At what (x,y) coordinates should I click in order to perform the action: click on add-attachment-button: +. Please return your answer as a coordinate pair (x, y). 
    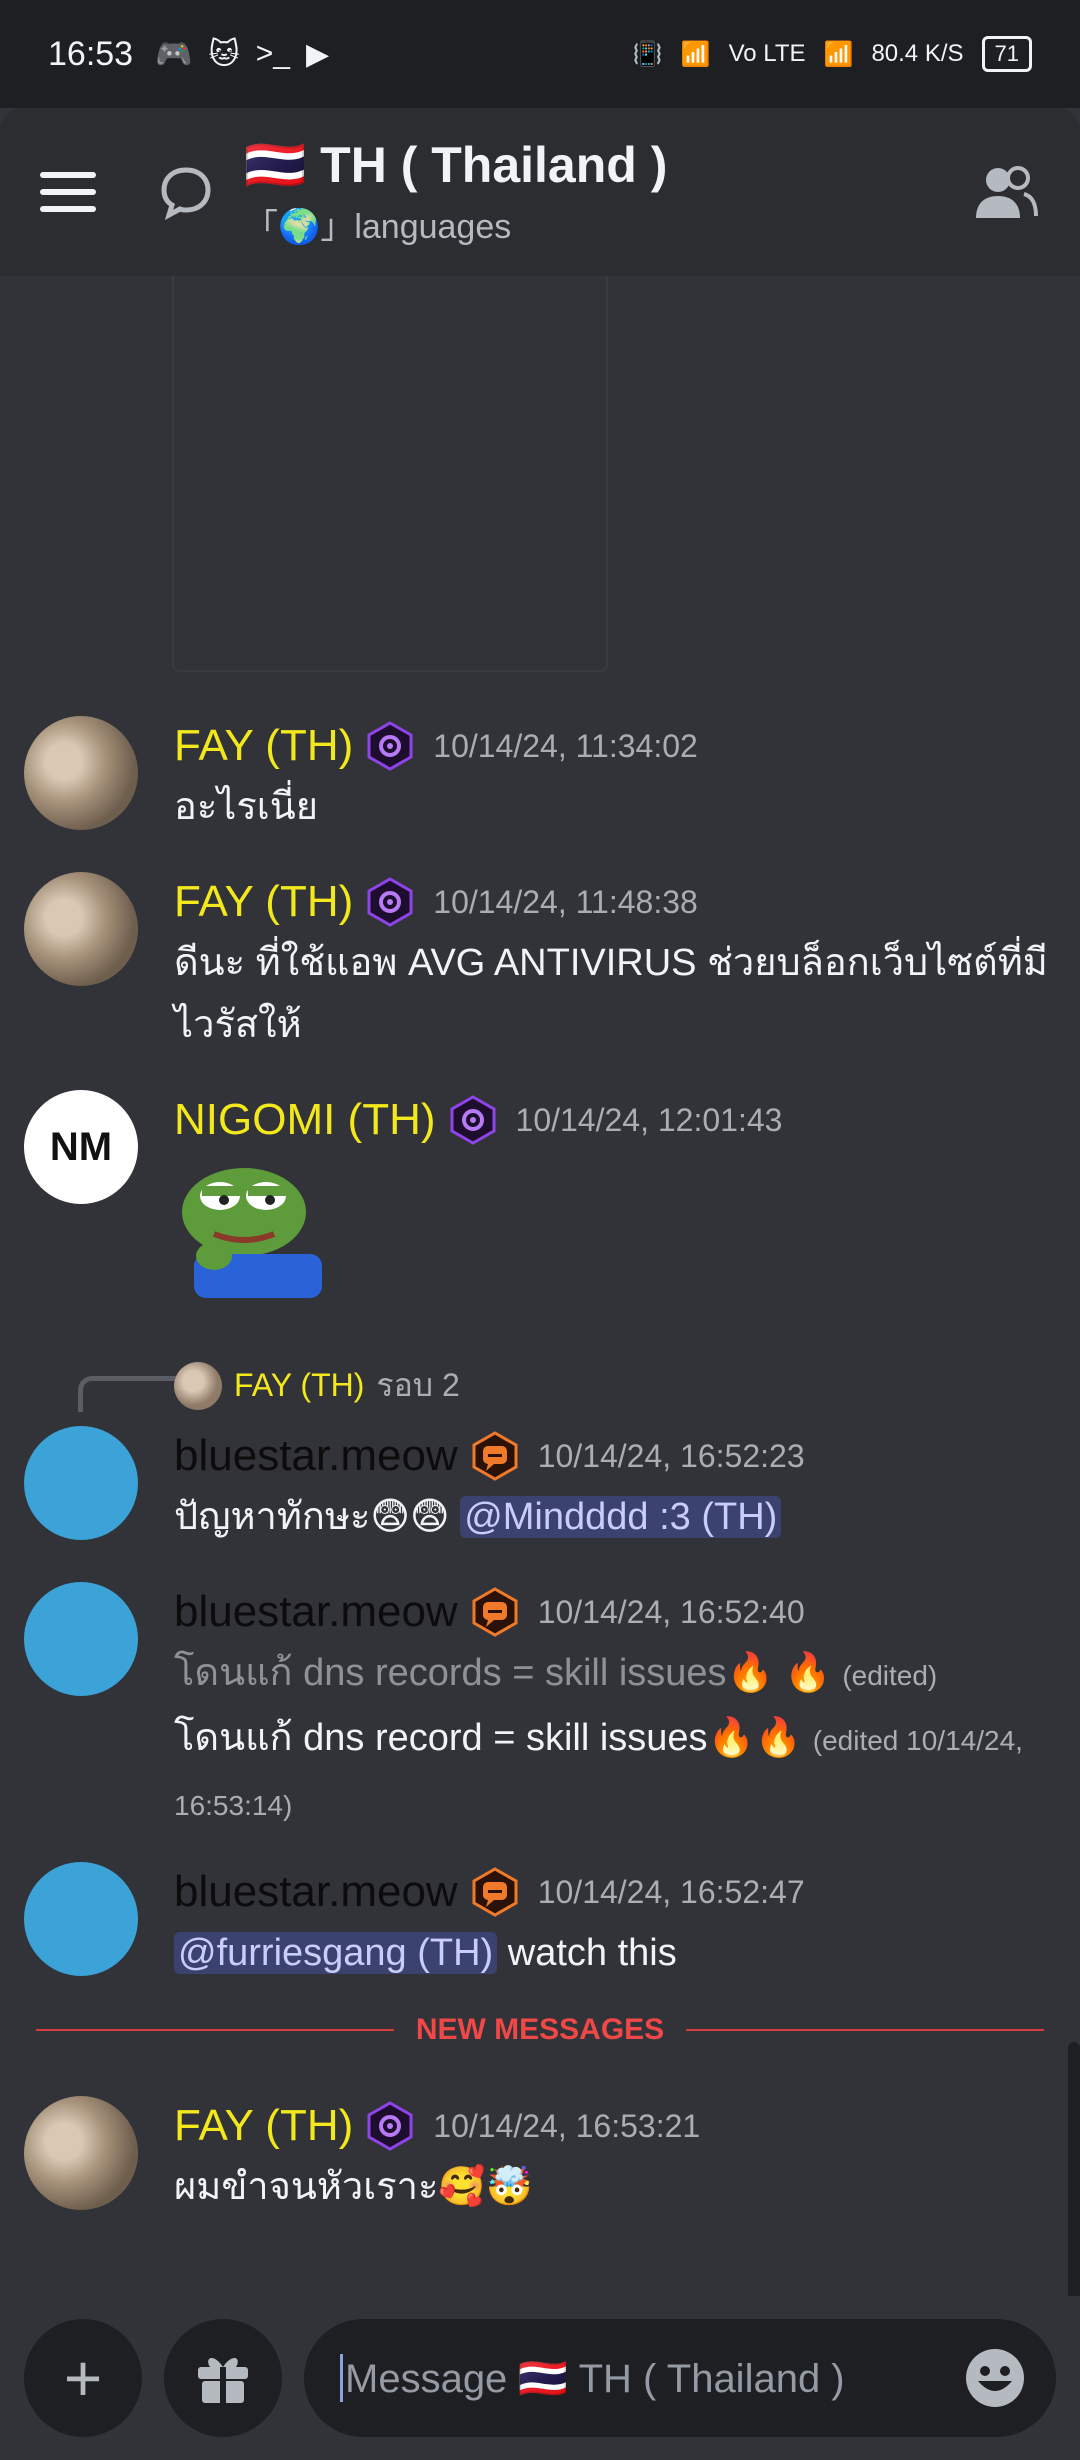
    Looking at the image, I should click on (83, 2378).